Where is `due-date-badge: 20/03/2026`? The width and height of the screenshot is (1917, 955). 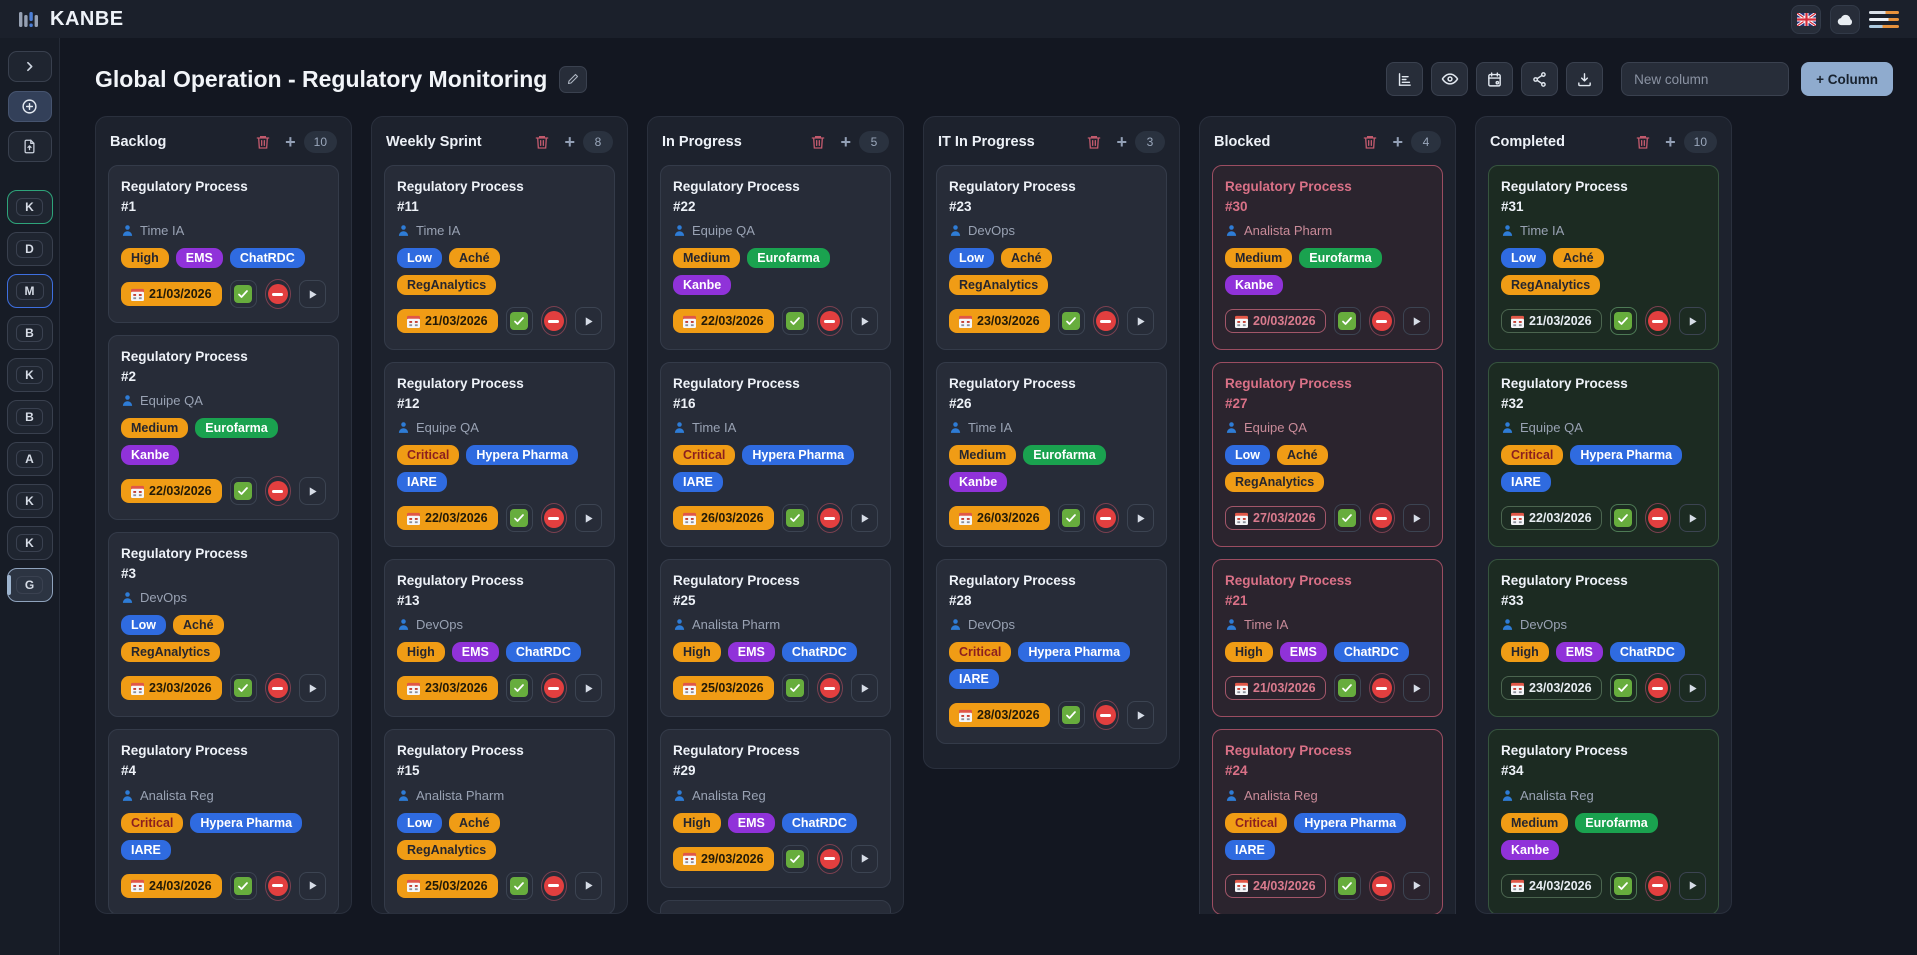 due-date-badge: 20/03/2026 is located at coordinates (1275, 321).